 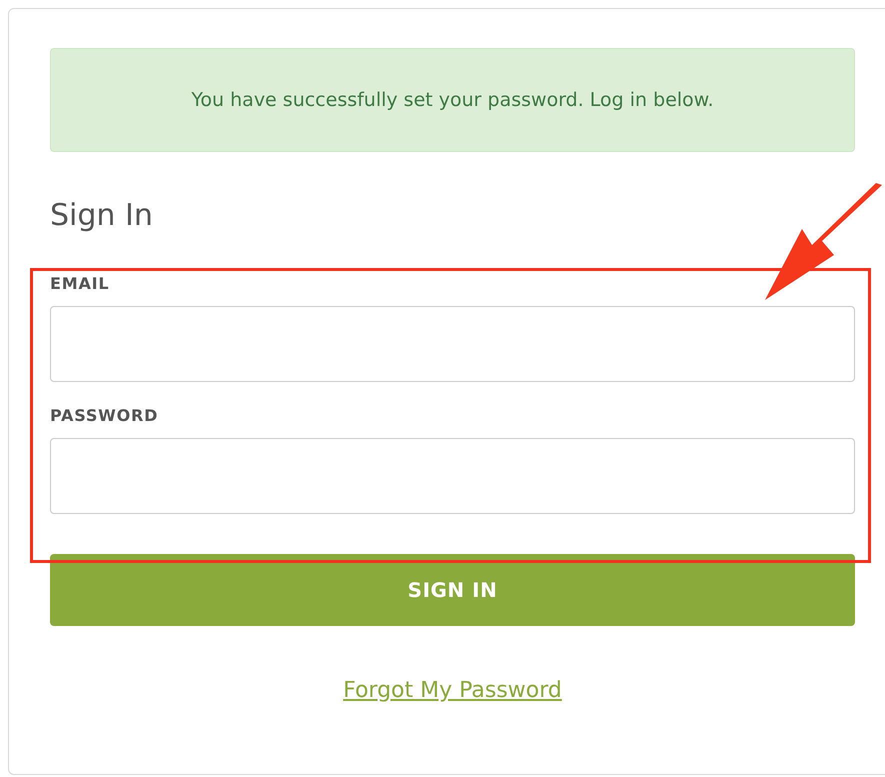 What do you see at coordinates (823, 243) in the screenshot?
I see `arrow-icon` at bounding box center [823, 243].